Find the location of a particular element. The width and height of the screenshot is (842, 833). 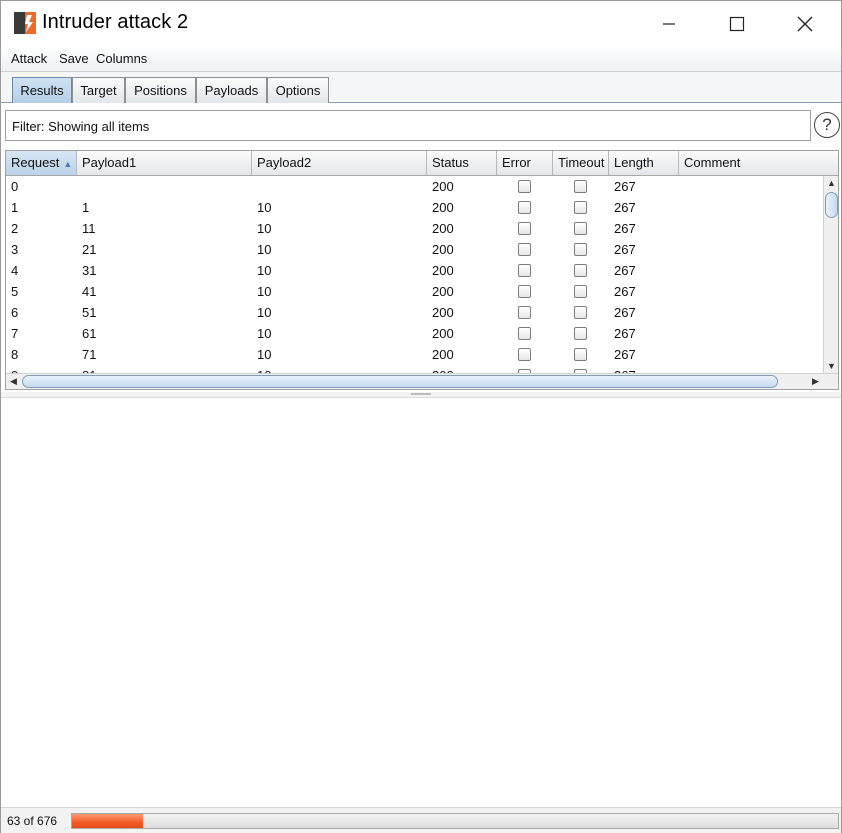

window-title: Intruder attack 2 is located at coordinates (115, 22).